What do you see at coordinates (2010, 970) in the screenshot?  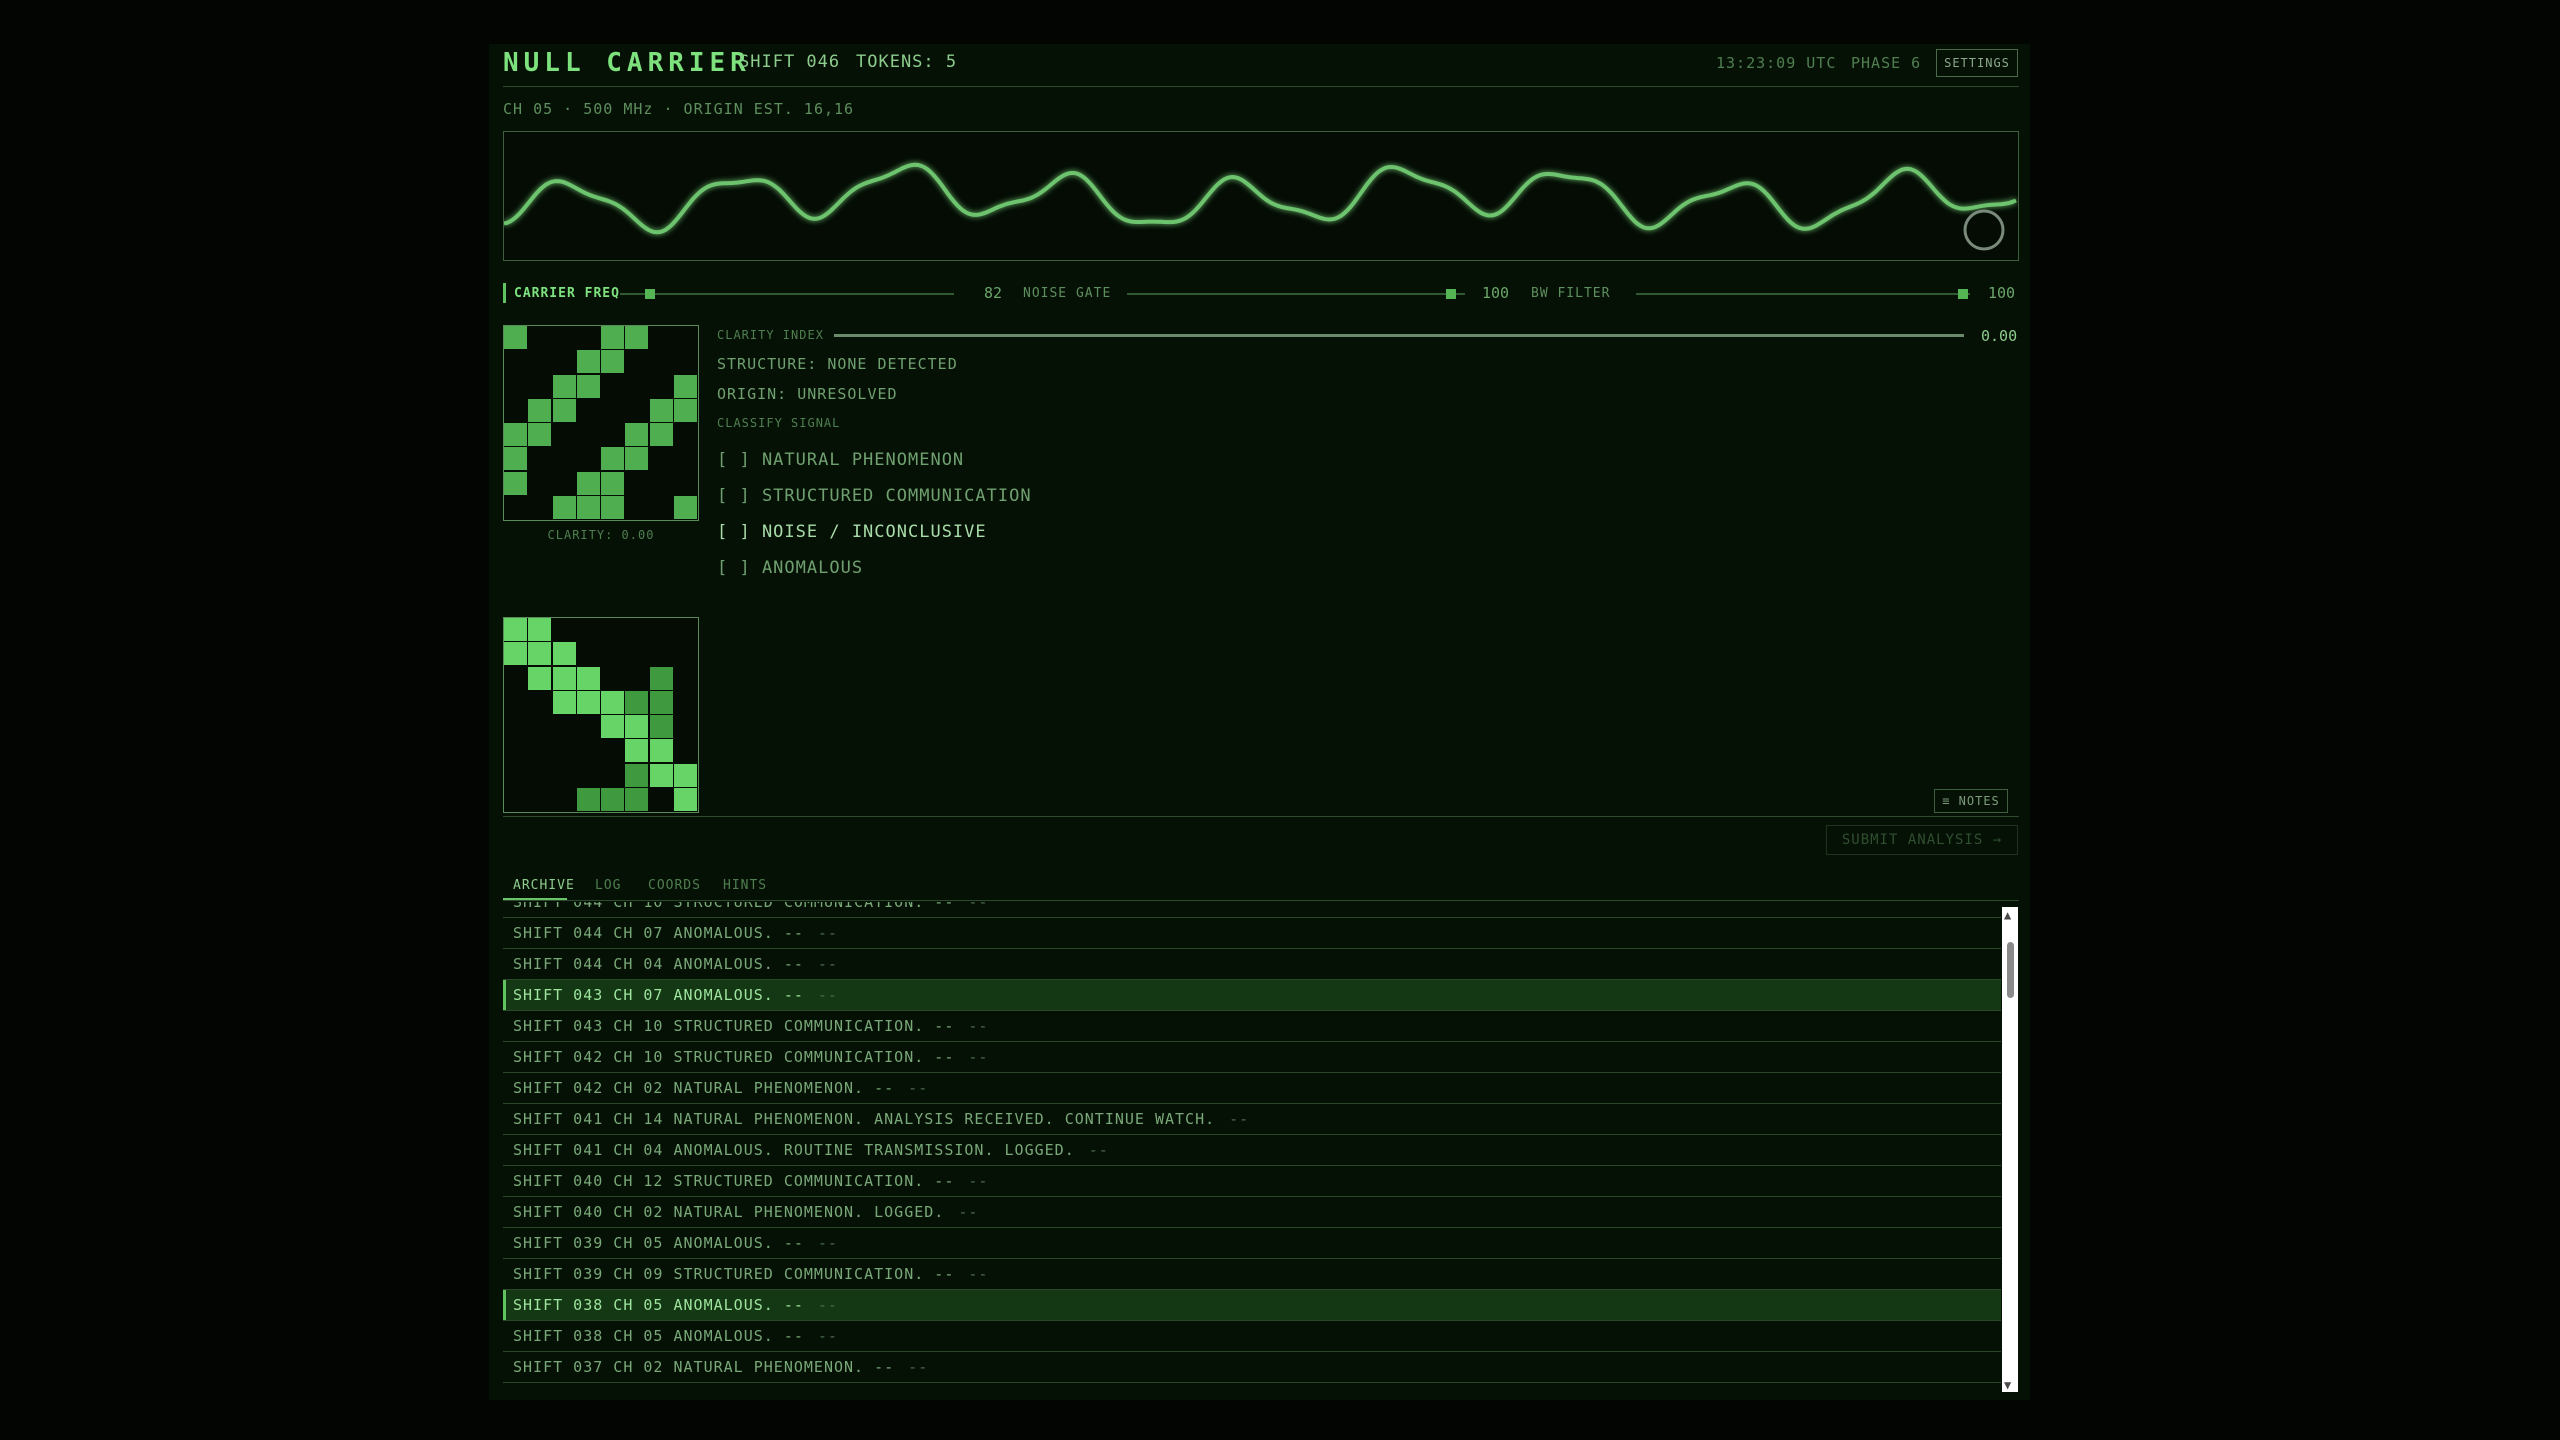 I see `scrollbar-thumb` at bounding box center [2010, 970].